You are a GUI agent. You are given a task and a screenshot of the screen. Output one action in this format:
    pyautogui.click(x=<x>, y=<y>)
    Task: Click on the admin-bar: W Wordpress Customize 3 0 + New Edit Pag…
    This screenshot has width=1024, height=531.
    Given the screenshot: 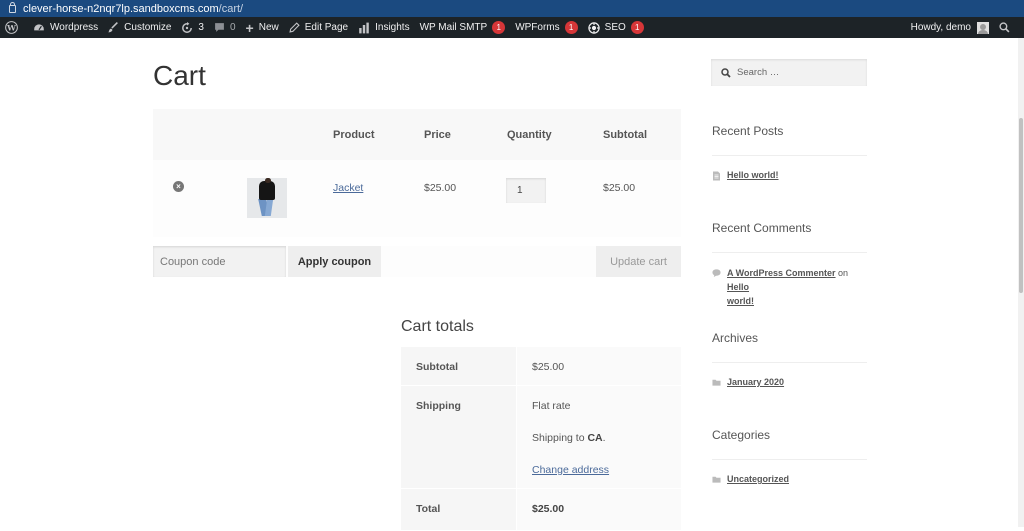 What is the action you would take?
    pyautogui.click(x=512, y=27)
    